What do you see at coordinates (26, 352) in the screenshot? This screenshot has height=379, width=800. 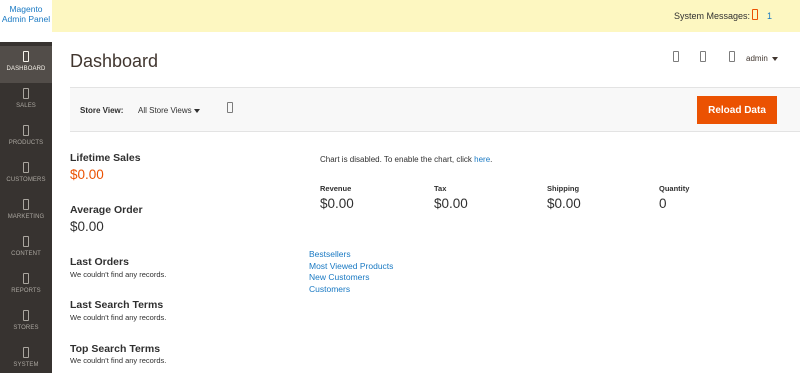 I see `system-icon` at bounding box center [26, 352].